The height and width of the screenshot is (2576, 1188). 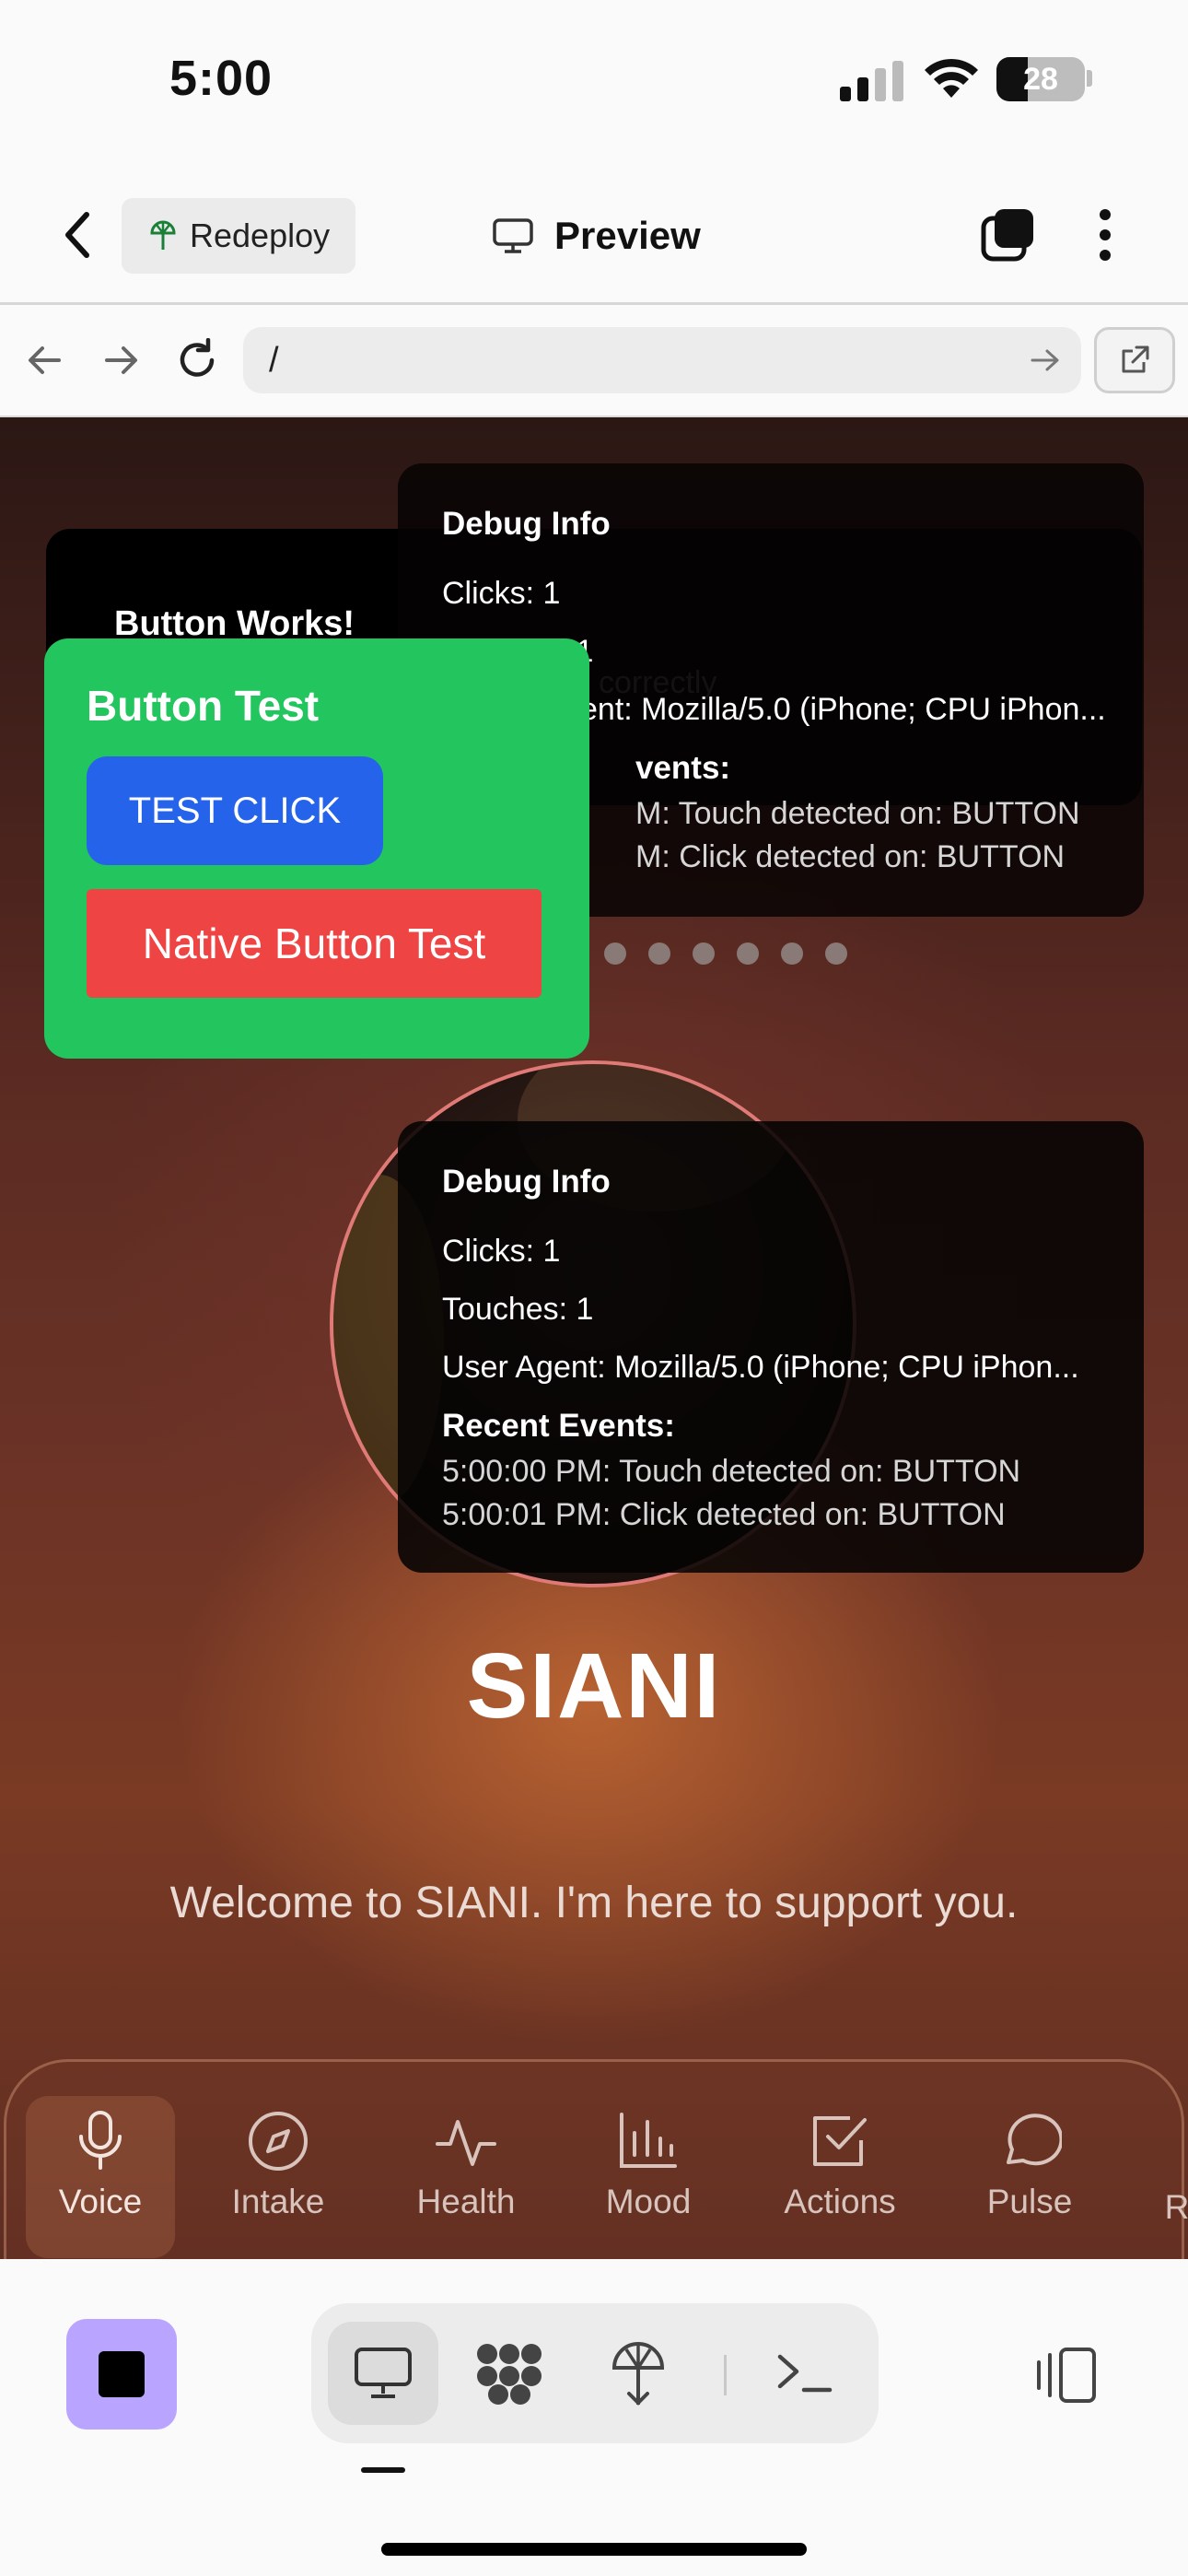 I want to click on nav-item-pulse: Pulse, so click(x=1030, y=2177).